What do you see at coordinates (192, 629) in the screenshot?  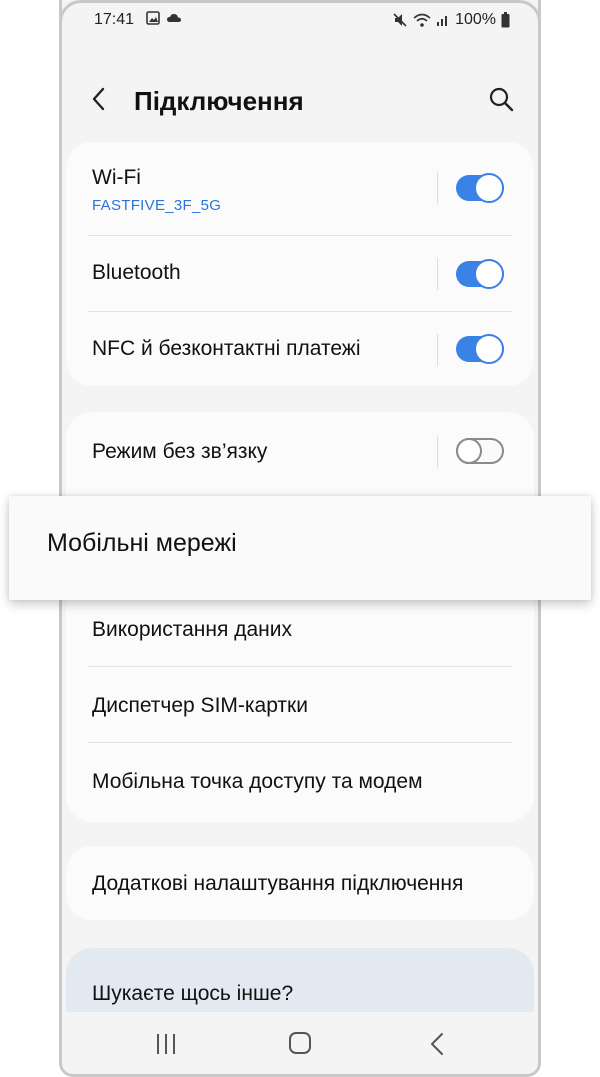 I see `data-usage-label: Використання даних` at bounding box center [192, 629].